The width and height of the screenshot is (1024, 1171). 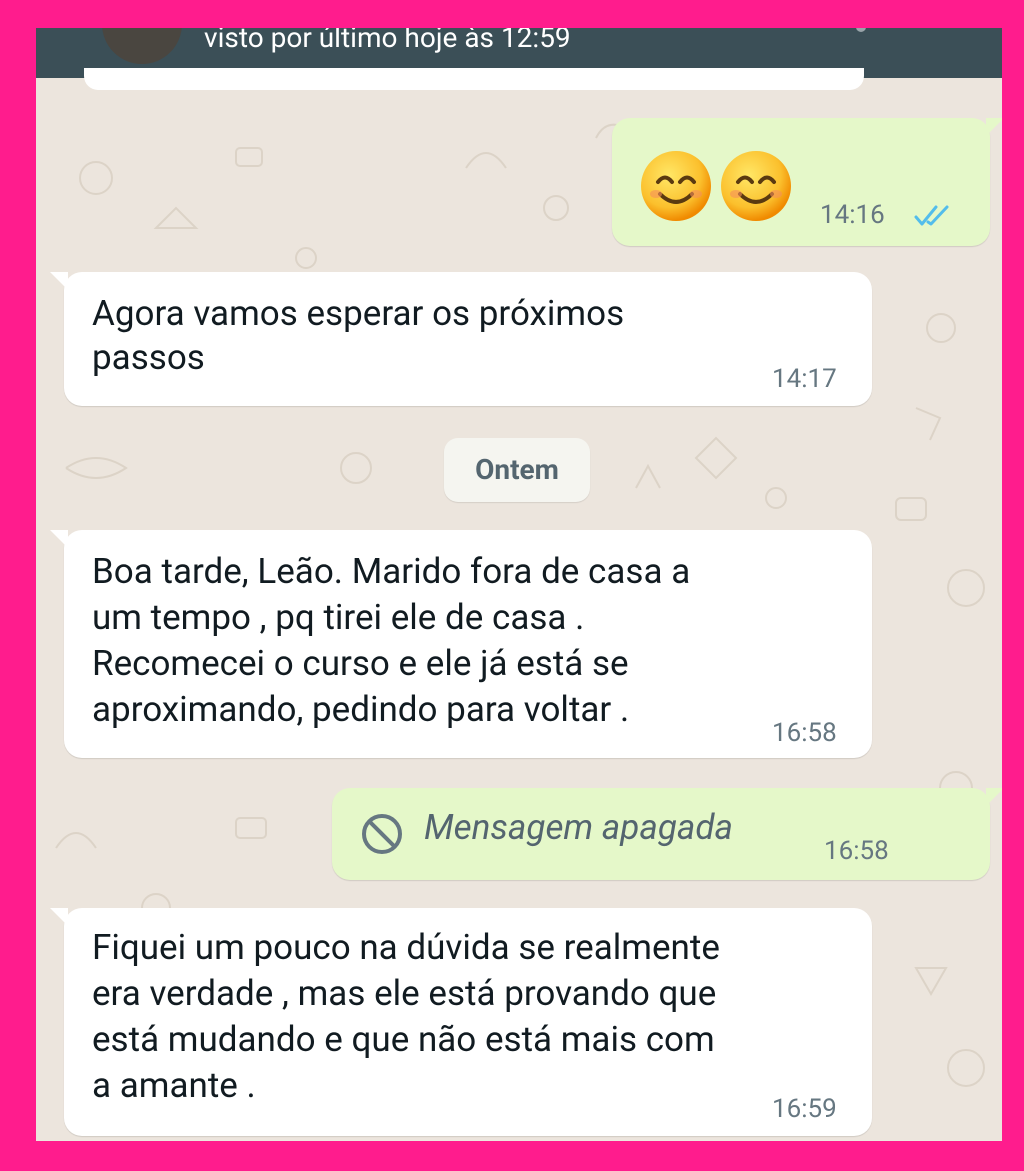 I want to click on message-text-line: Boa tarde, Leão. Marido fora de casa a, so click(x=391, y=571).